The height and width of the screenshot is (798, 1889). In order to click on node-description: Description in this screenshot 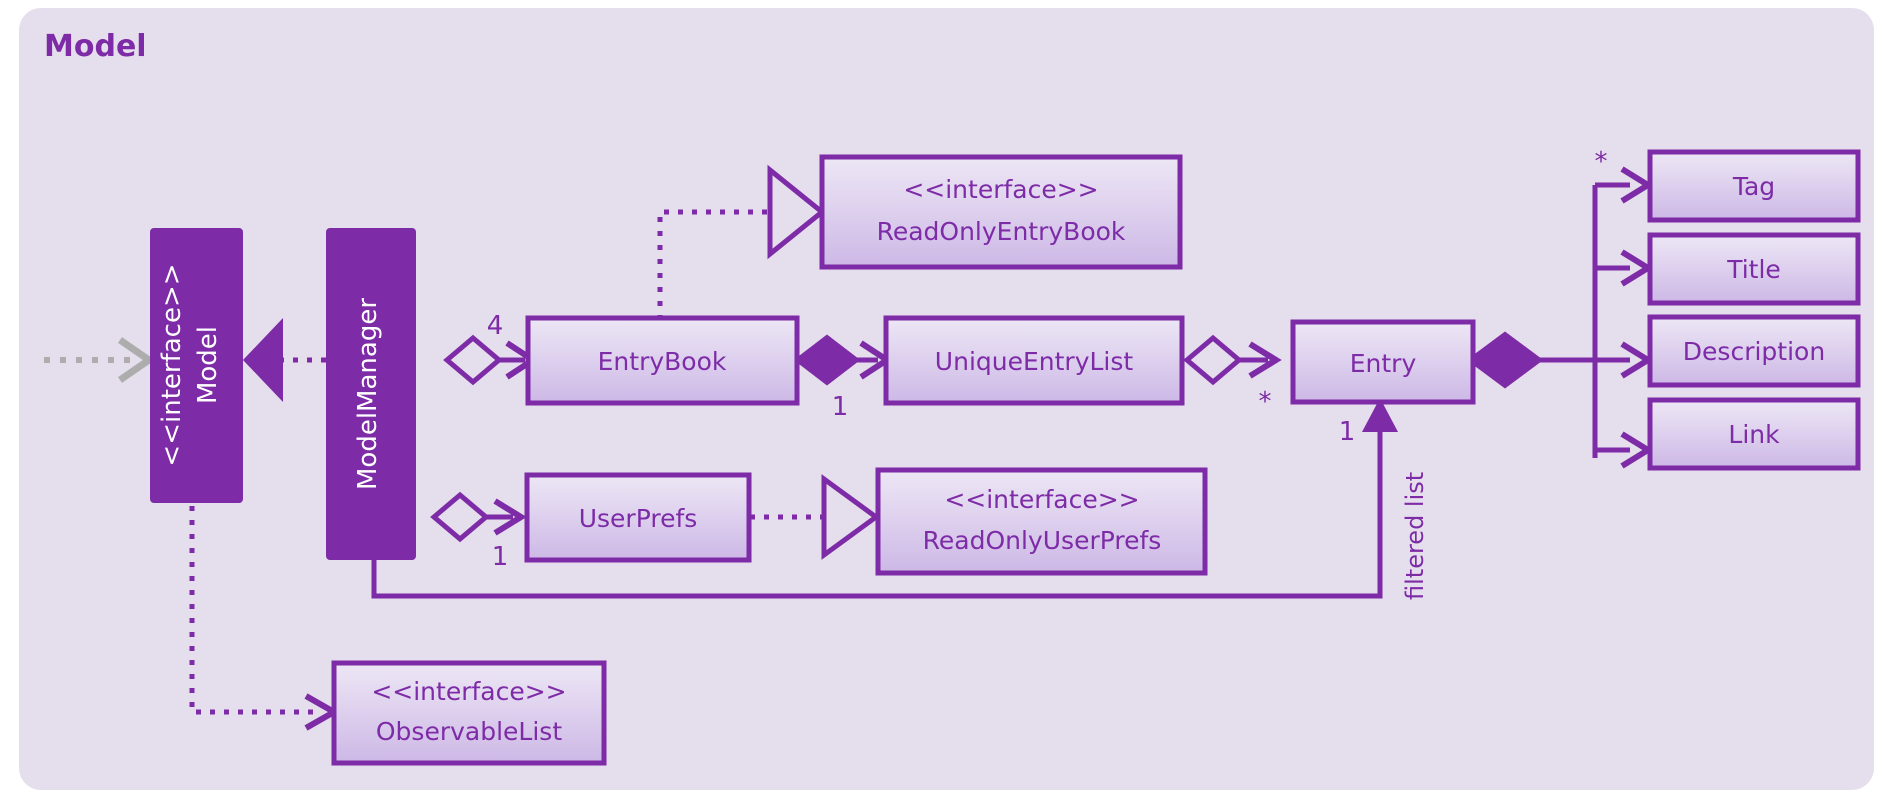, I will do `click(1754, 351)`.